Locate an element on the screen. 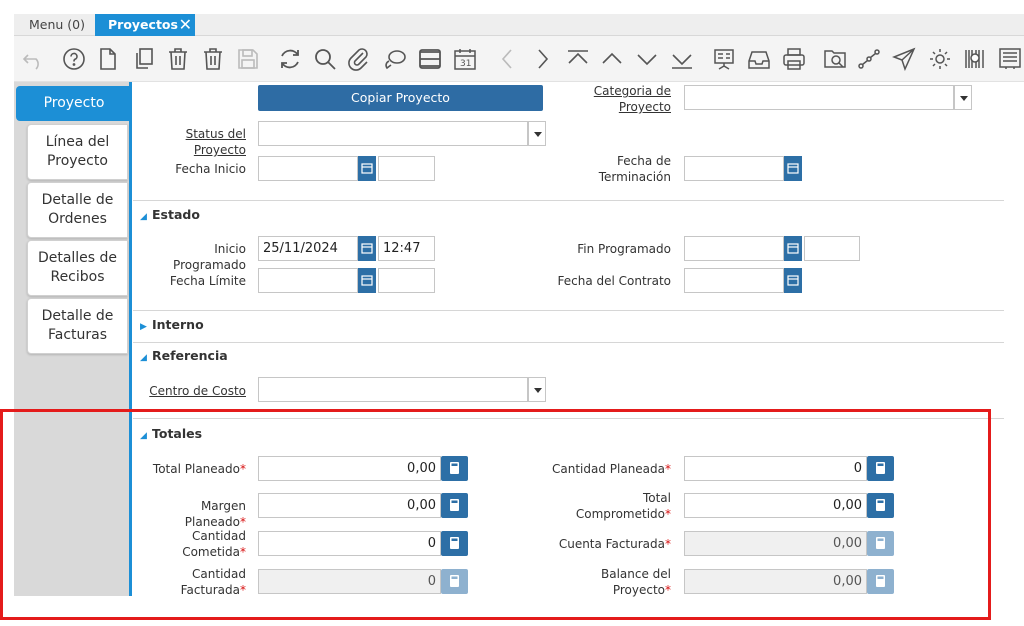 The image size is (1024, 626). section-estado: ◢ Estado is located at coordinates (170, 214).